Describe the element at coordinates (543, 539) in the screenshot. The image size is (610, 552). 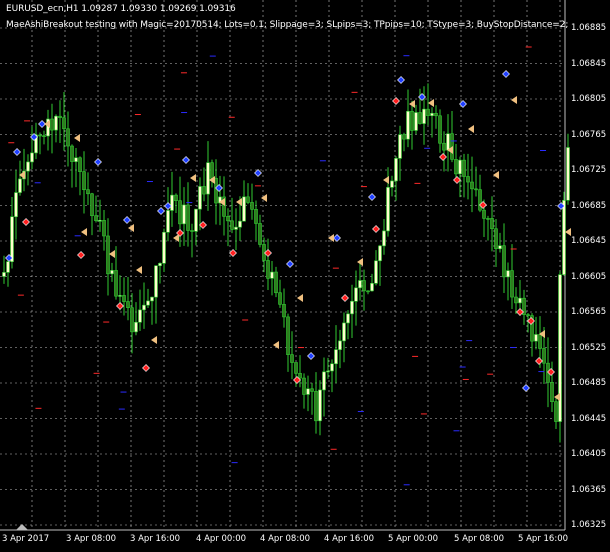
I see `time-axis-label: 5 Apr 16:00` at that location.